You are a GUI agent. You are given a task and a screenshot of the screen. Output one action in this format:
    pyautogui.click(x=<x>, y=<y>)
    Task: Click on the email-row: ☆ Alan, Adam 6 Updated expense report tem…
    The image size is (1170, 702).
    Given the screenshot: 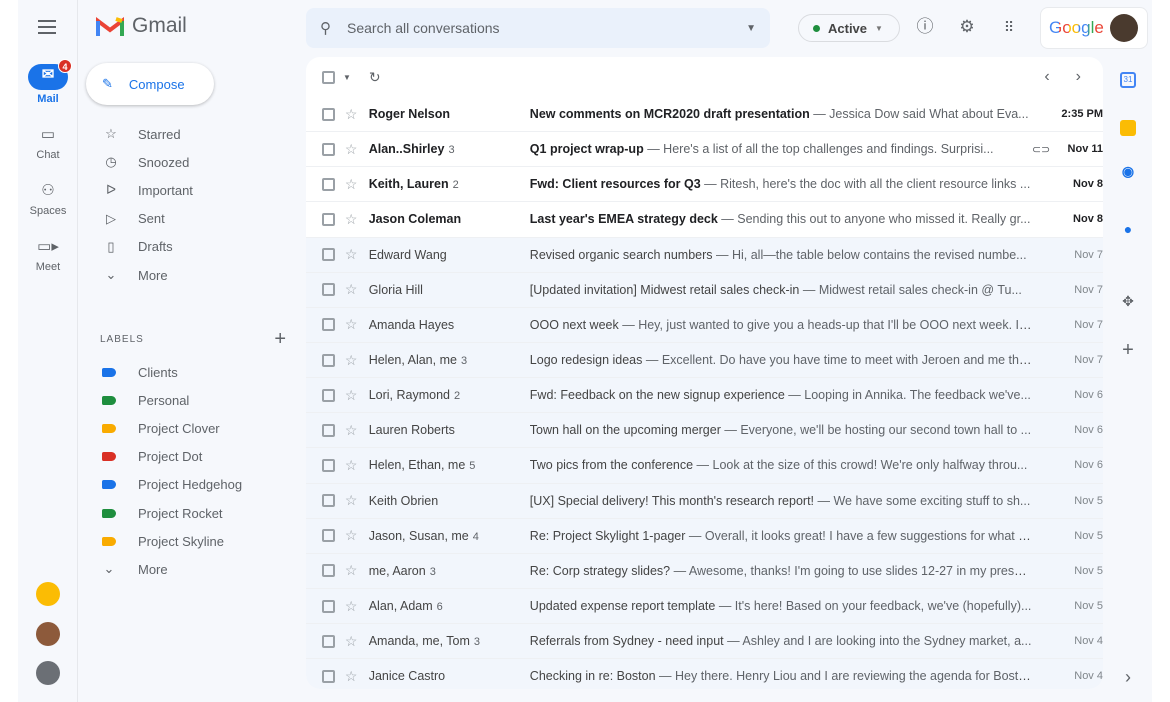 What is the action you would take?
    pyautogui.click(x=704, y=606)
    